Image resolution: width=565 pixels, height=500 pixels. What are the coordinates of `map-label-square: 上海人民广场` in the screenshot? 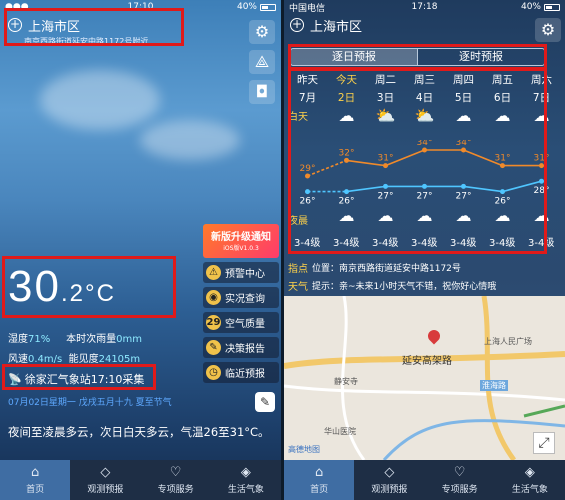 It's located at (508, 341).